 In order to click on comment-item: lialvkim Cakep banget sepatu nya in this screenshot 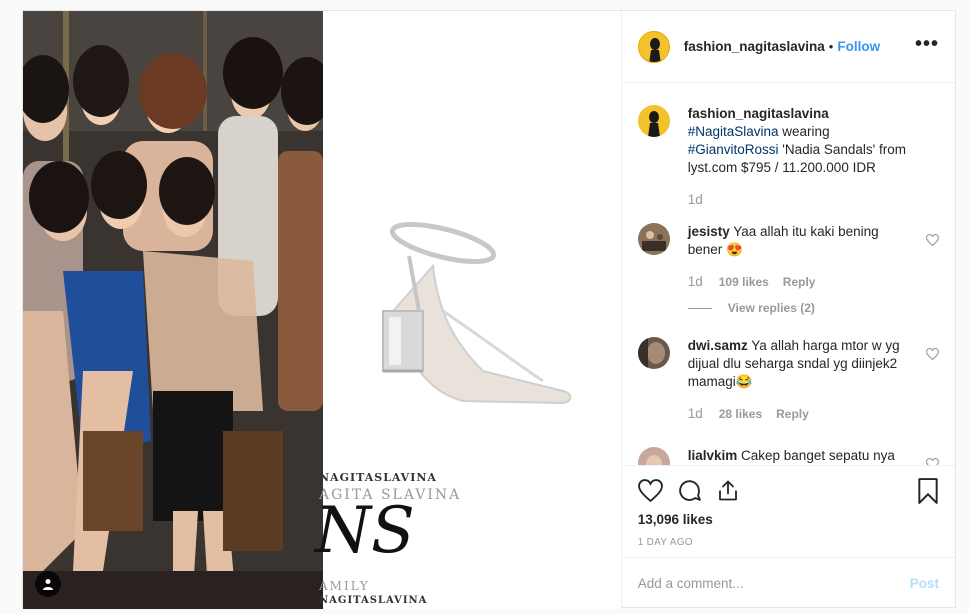, I will do `click(788, 456)`.